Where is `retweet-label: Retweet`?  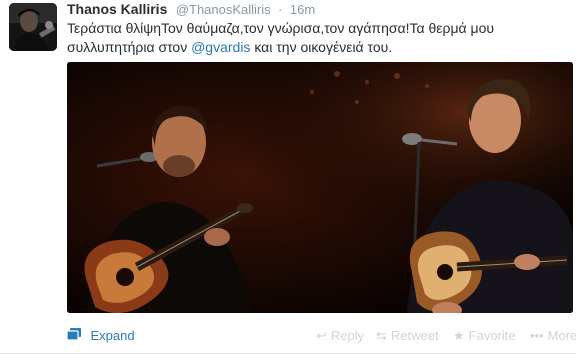
retweet-label: Retweet is located at coordinates (414, 335).